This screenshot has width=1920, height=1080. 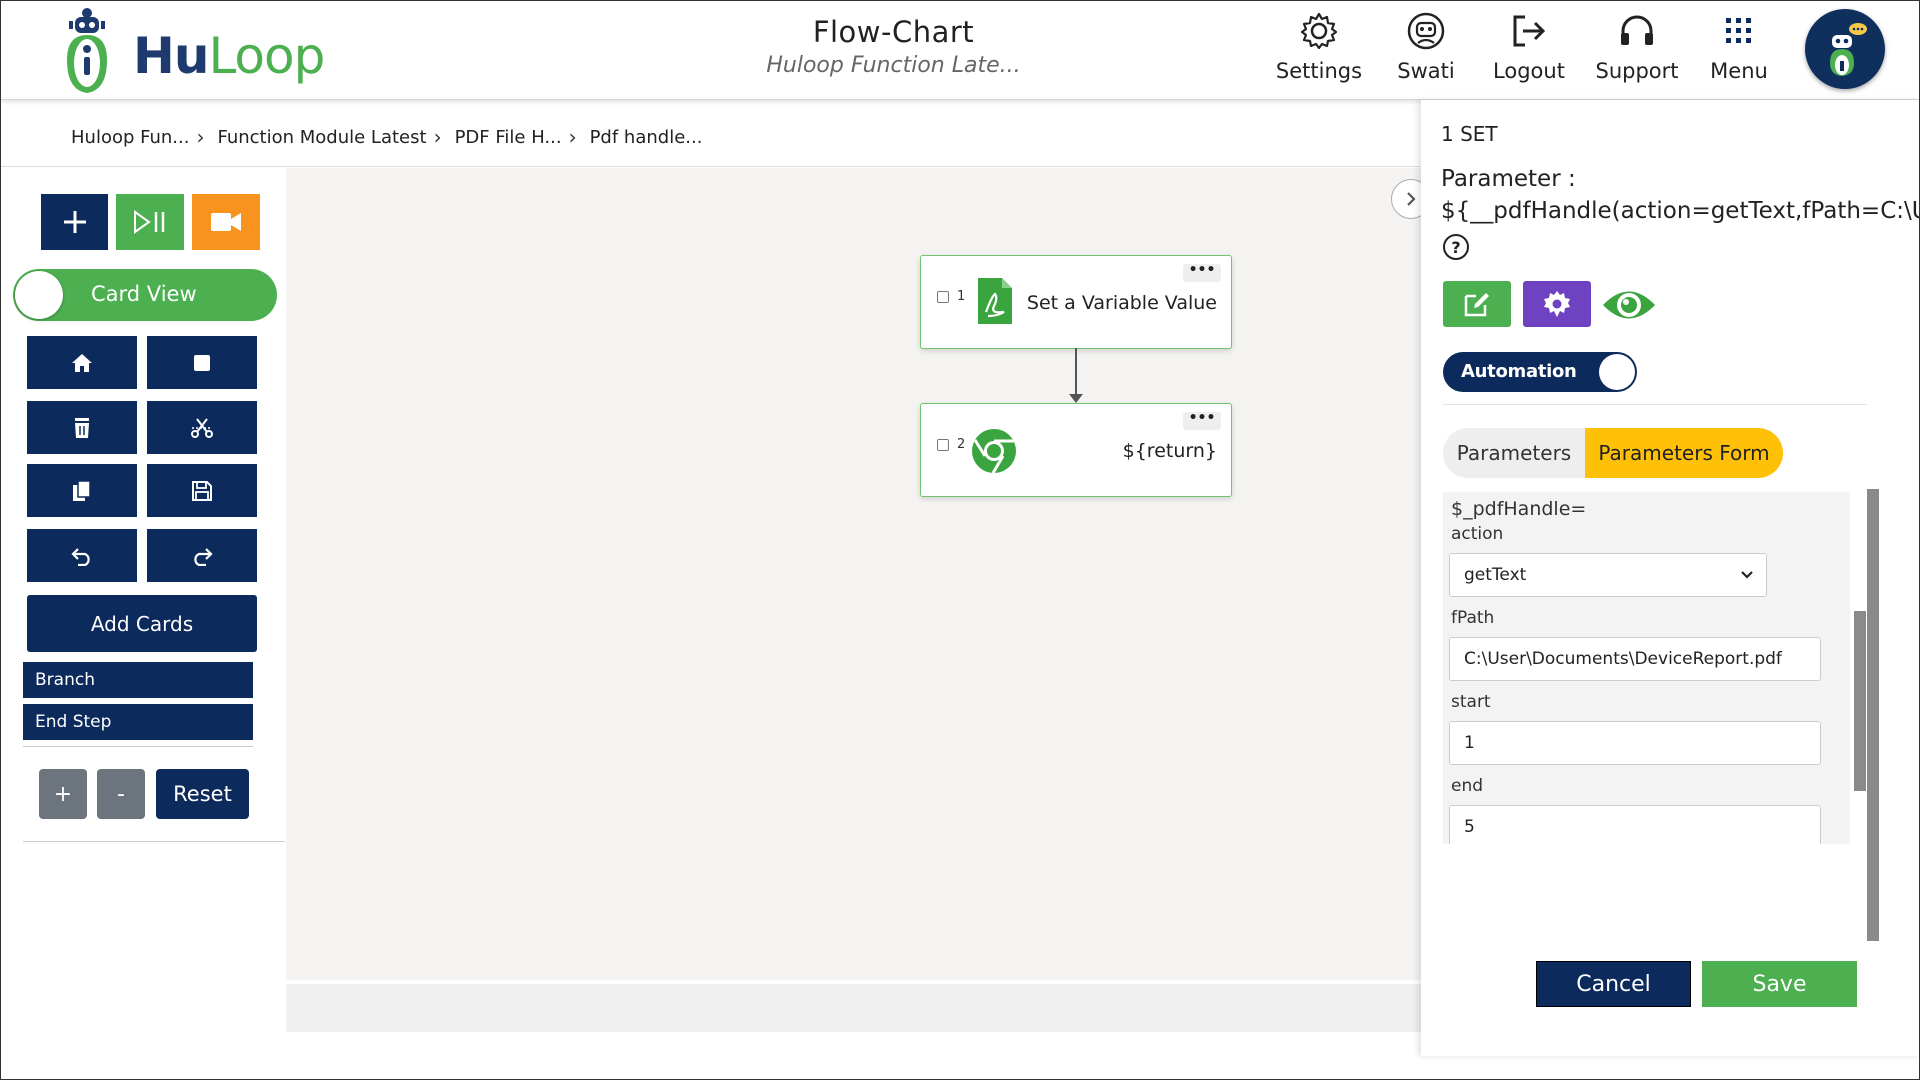 I want to click on add-step-button, so click(x=74, y=222).